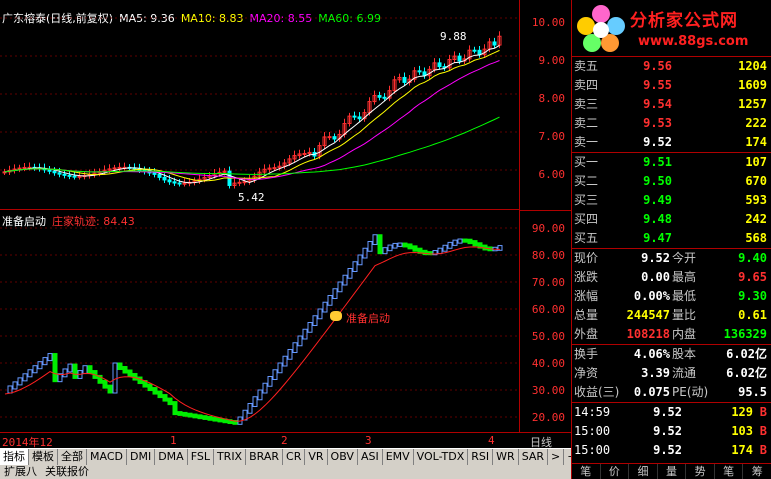 This screenshot has height=479, width=771. What do you see at coordinates (700, 471) in the screenshot?
I see `tab-trend: 势` at bounding box center [700, 471].